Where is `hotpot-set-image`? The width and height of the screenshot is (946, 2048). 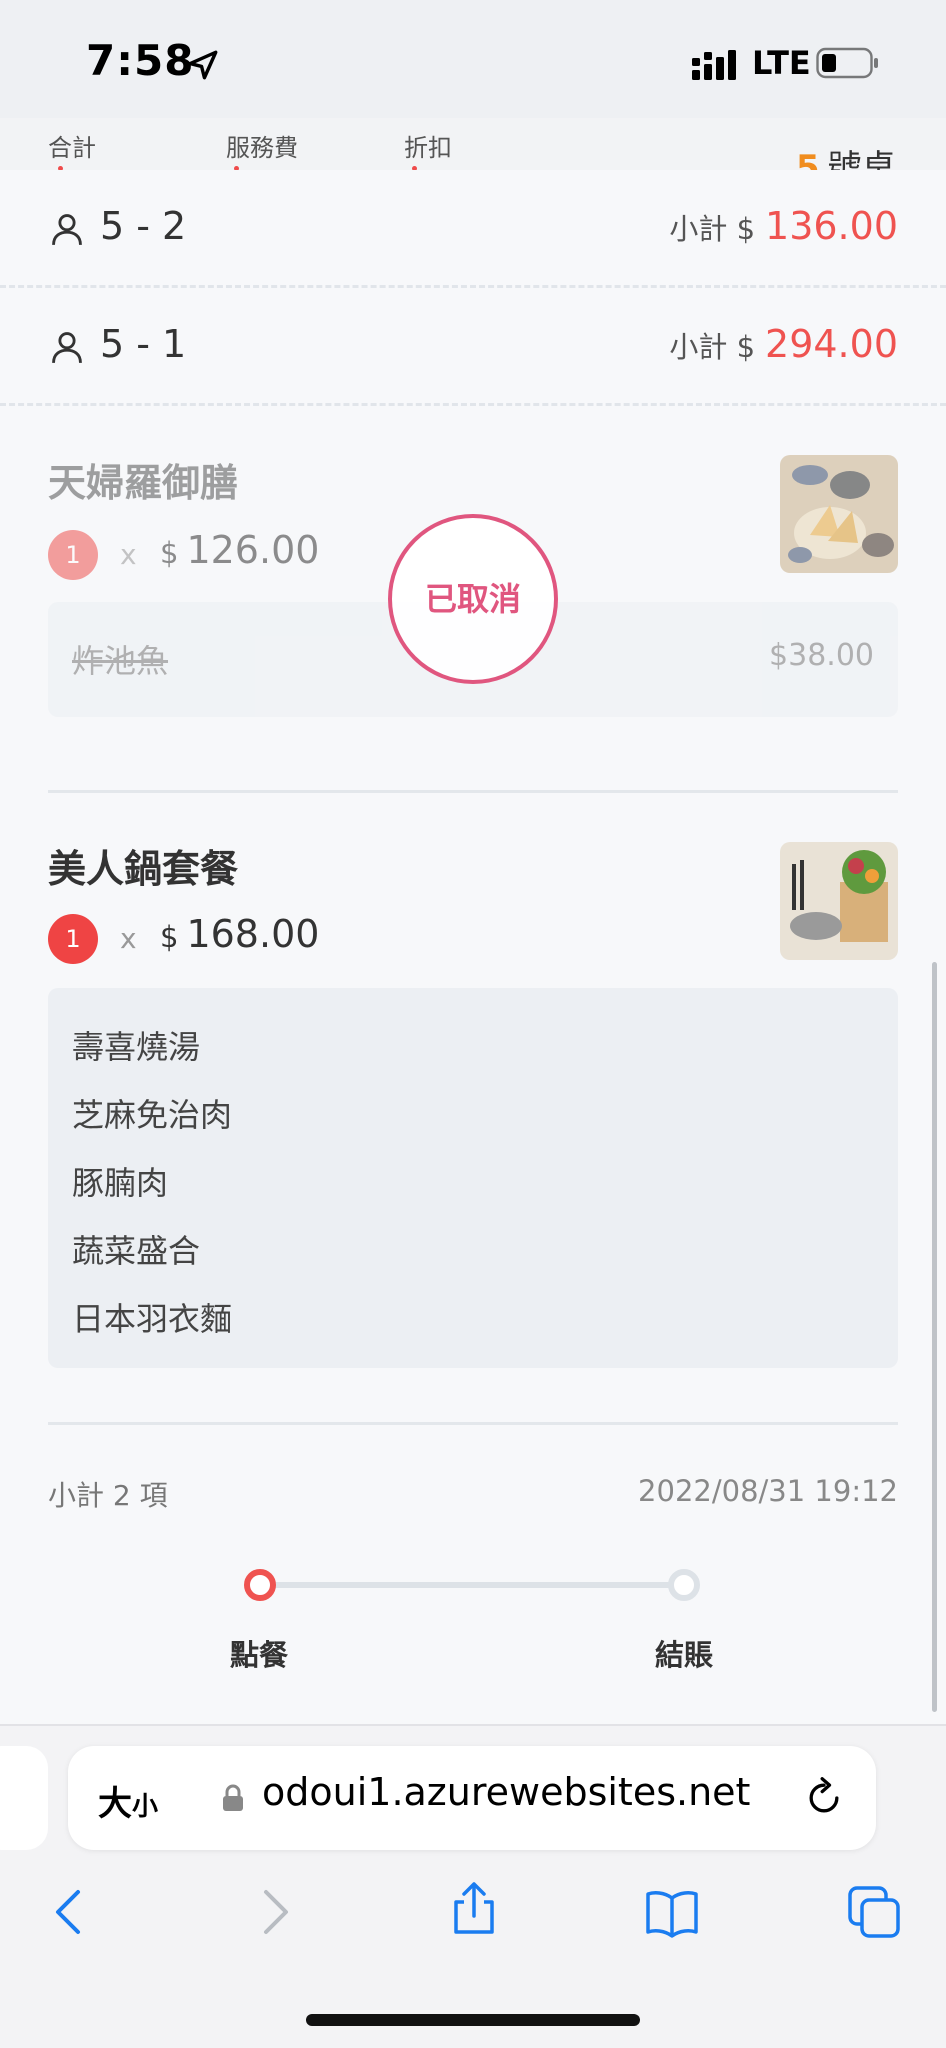 hotpot-set-image is located at coordinates (839, 901).